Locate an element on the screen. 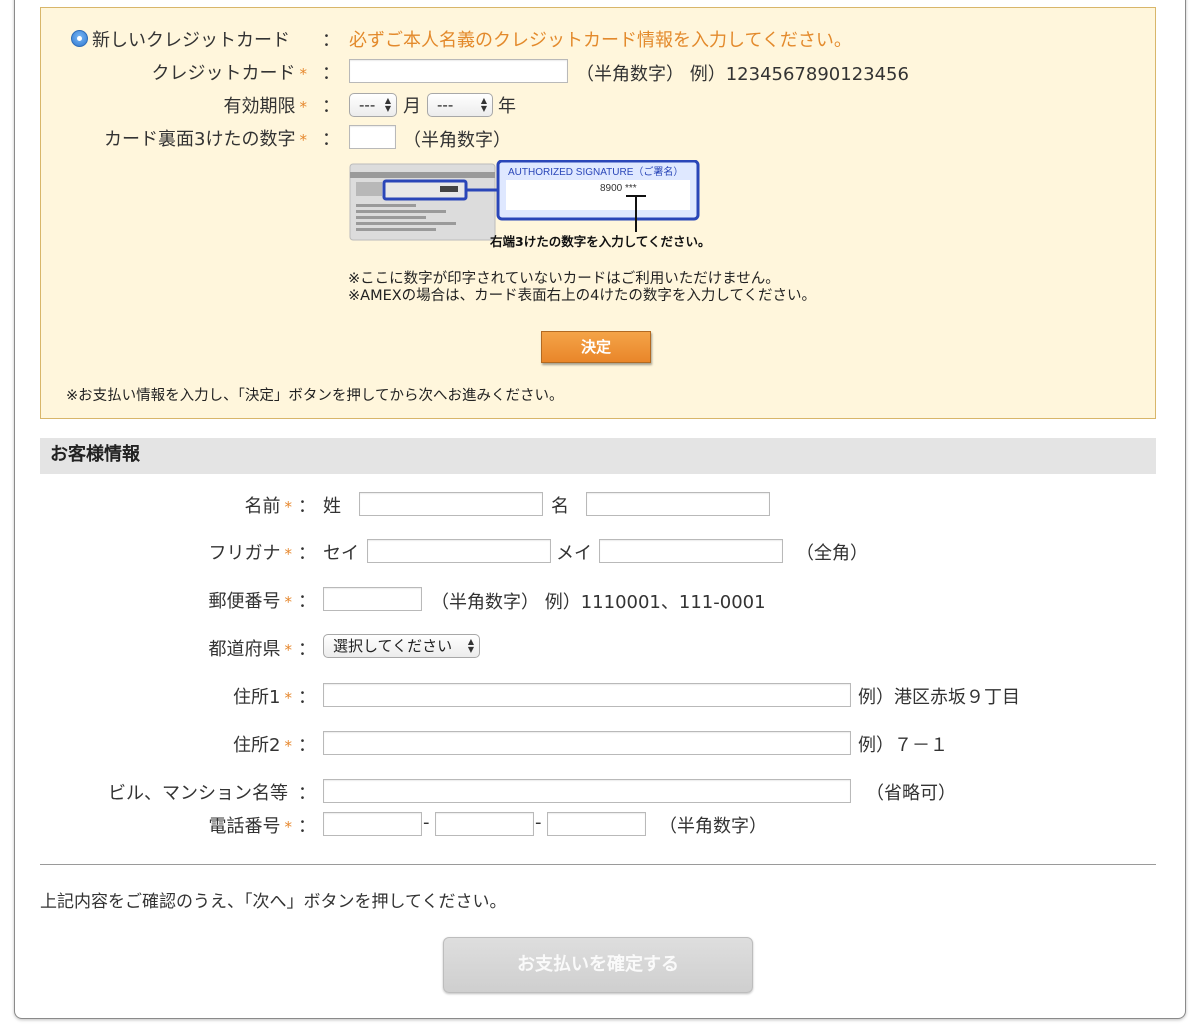 This screenshot has height=1029, width=1200. building-label: ビル、マンション名等 is located at coordinates (198, 793).